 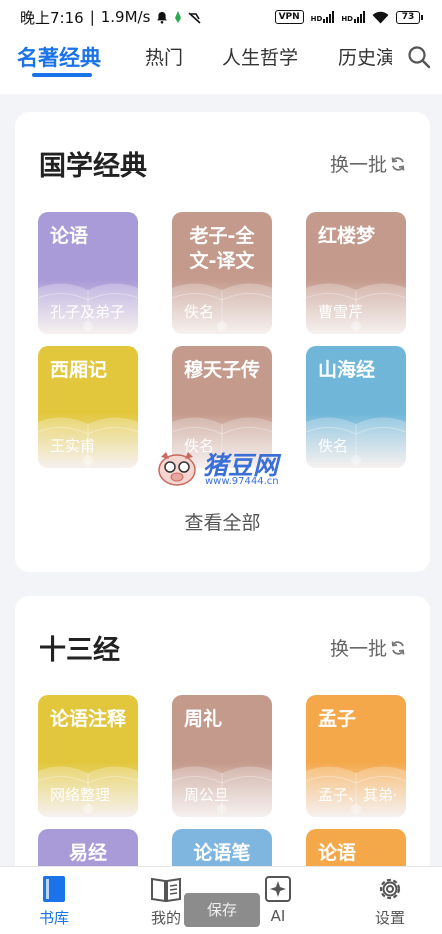 What do you see at coordinates (341, 312) in the screenshot?
I see `book-author: 曹雪芹` at bounding box center [341, 312].